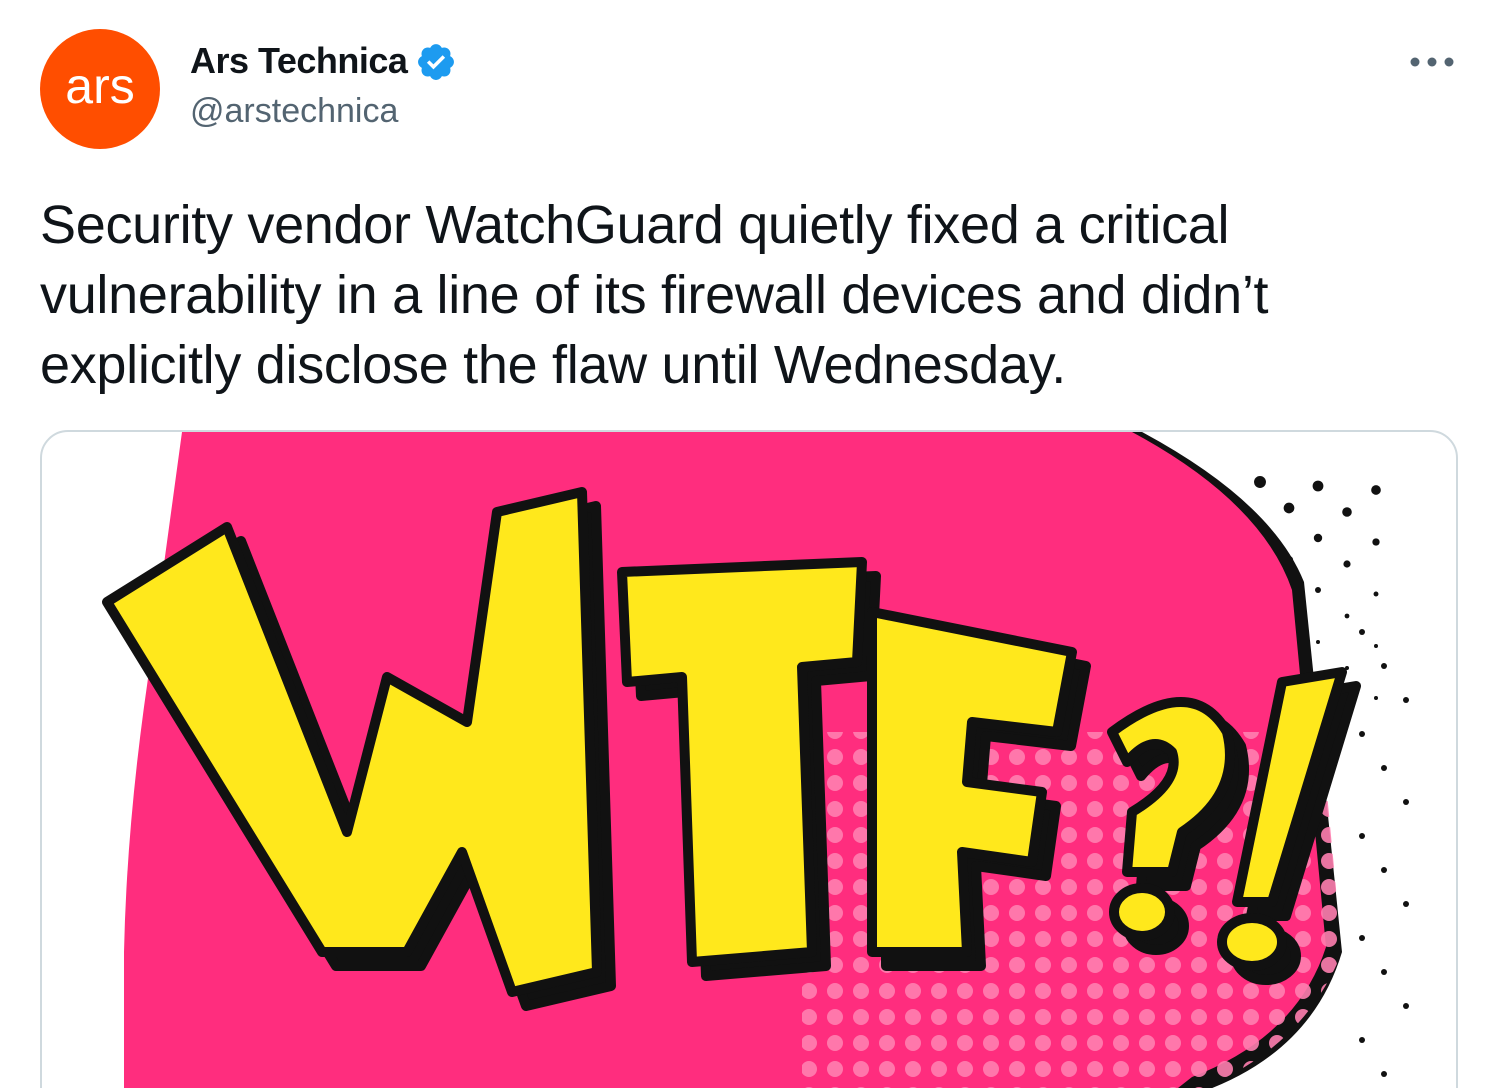 This screenshot has height=1088, width=1500. I want to click on avatar-logo-text: ars, so click(100, 86).